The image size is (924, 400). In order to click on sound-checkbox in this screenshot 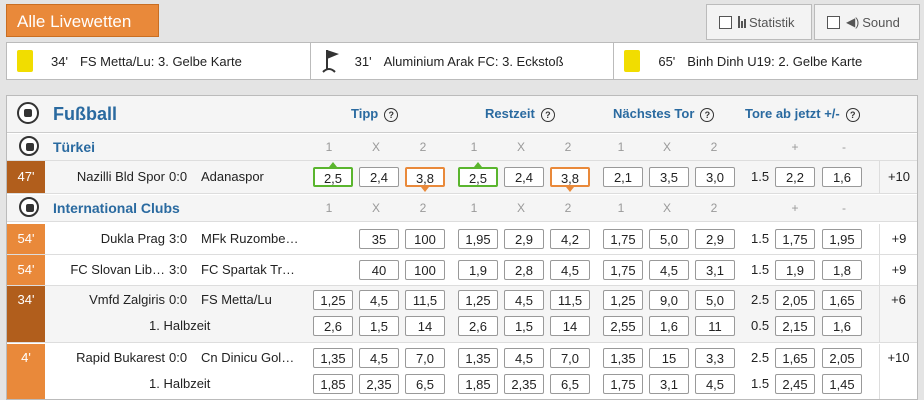, I will do `click(833, 22)`.